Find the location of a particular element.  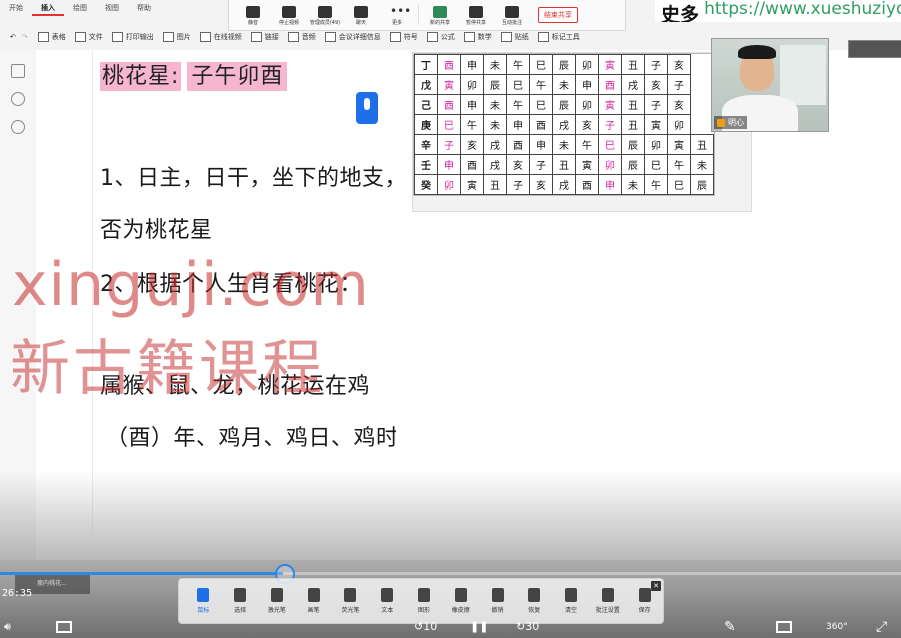

pen-icon: ✎ is located at coordinates (730, 627).